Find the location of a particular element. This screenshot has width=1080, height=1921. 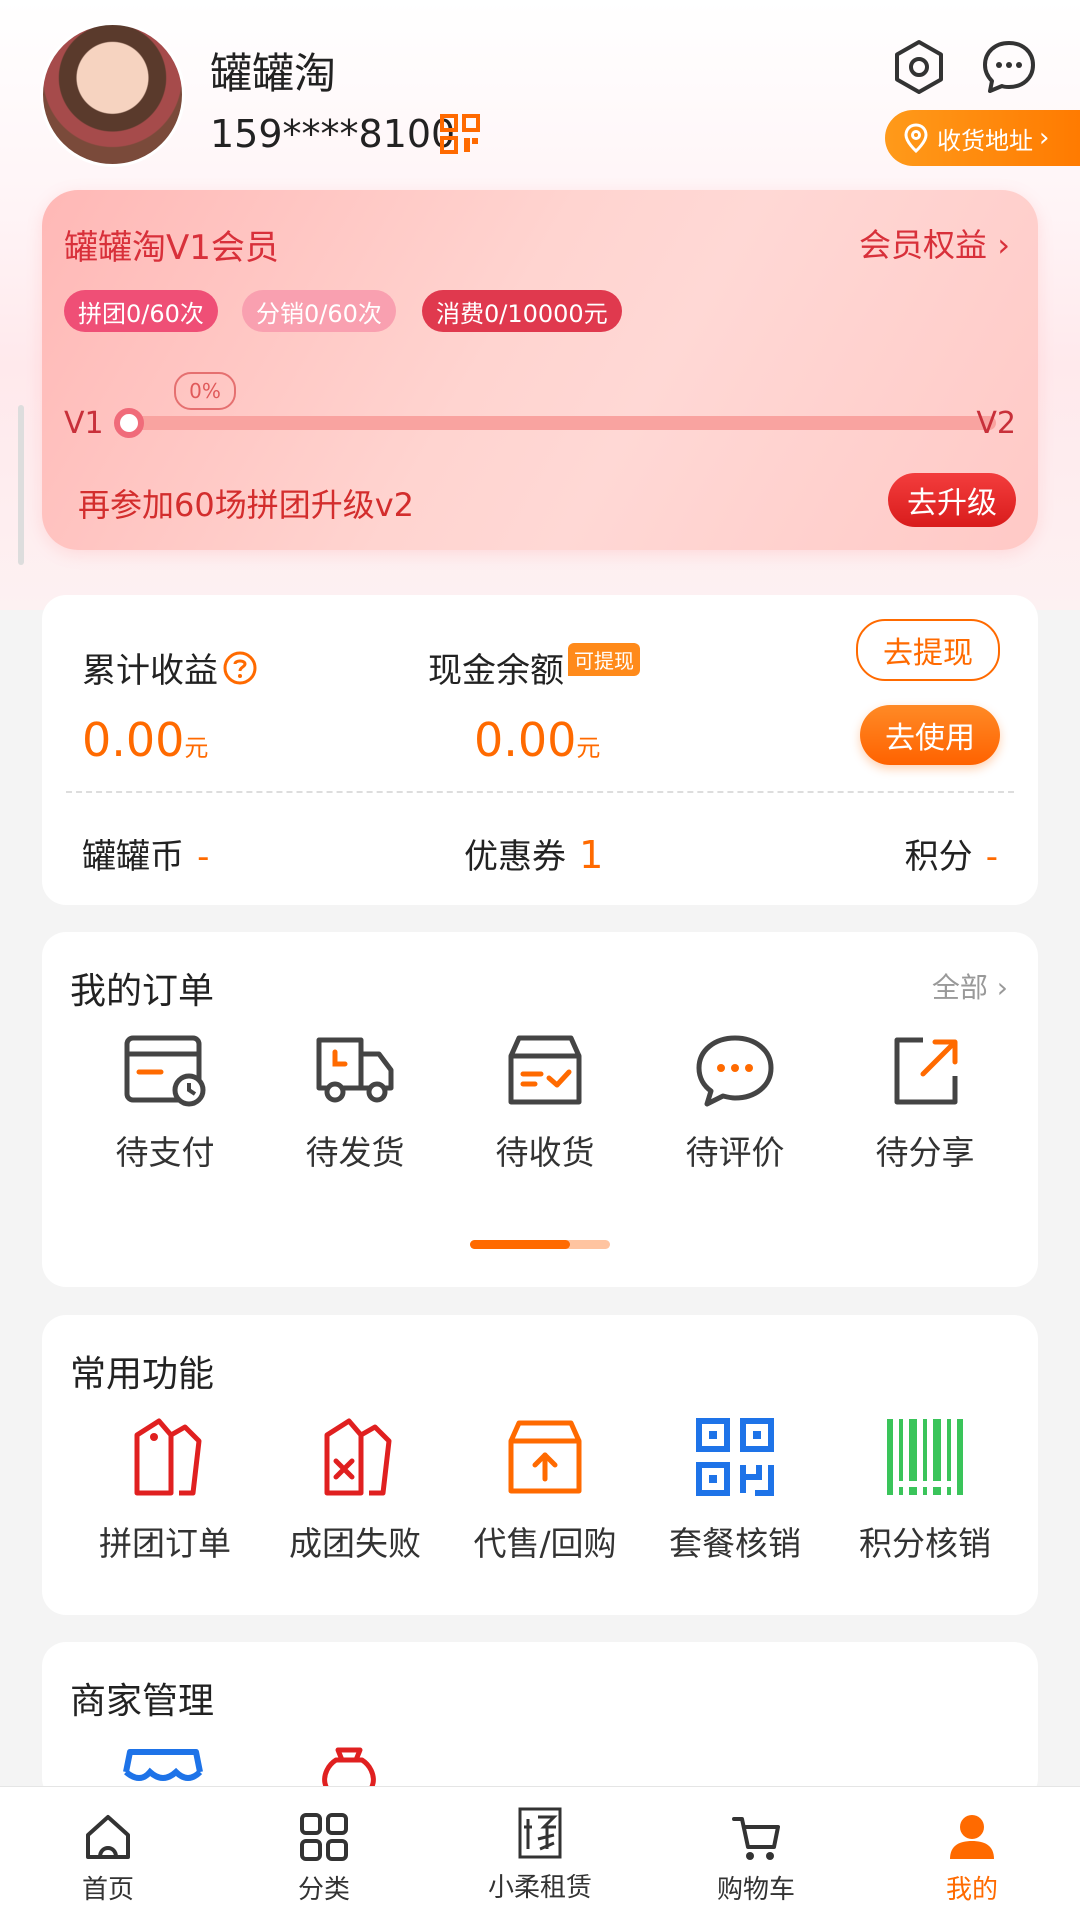

func-group-orders: 拼团订单 is located at coordinates (165, 1490).